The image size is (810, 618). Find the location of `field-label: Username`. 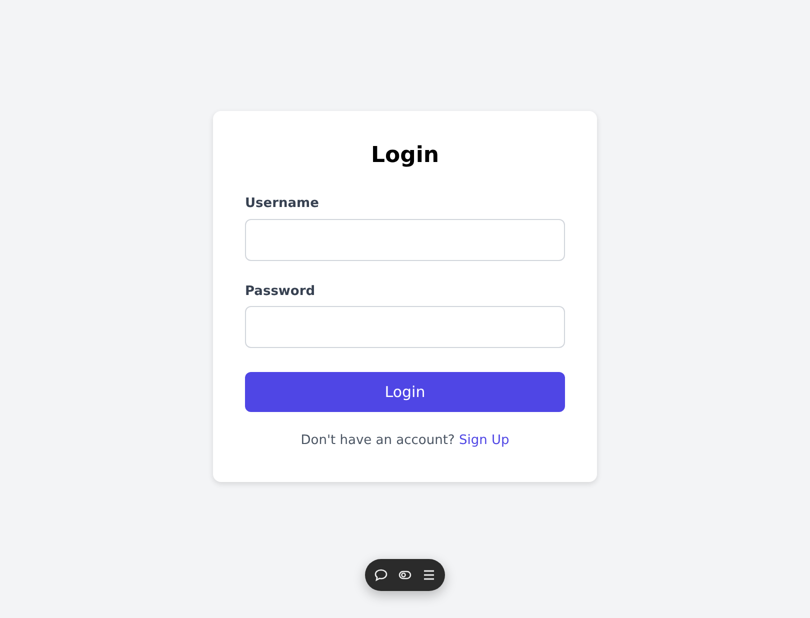

field-label: Username is located at coordinates (282, 204).